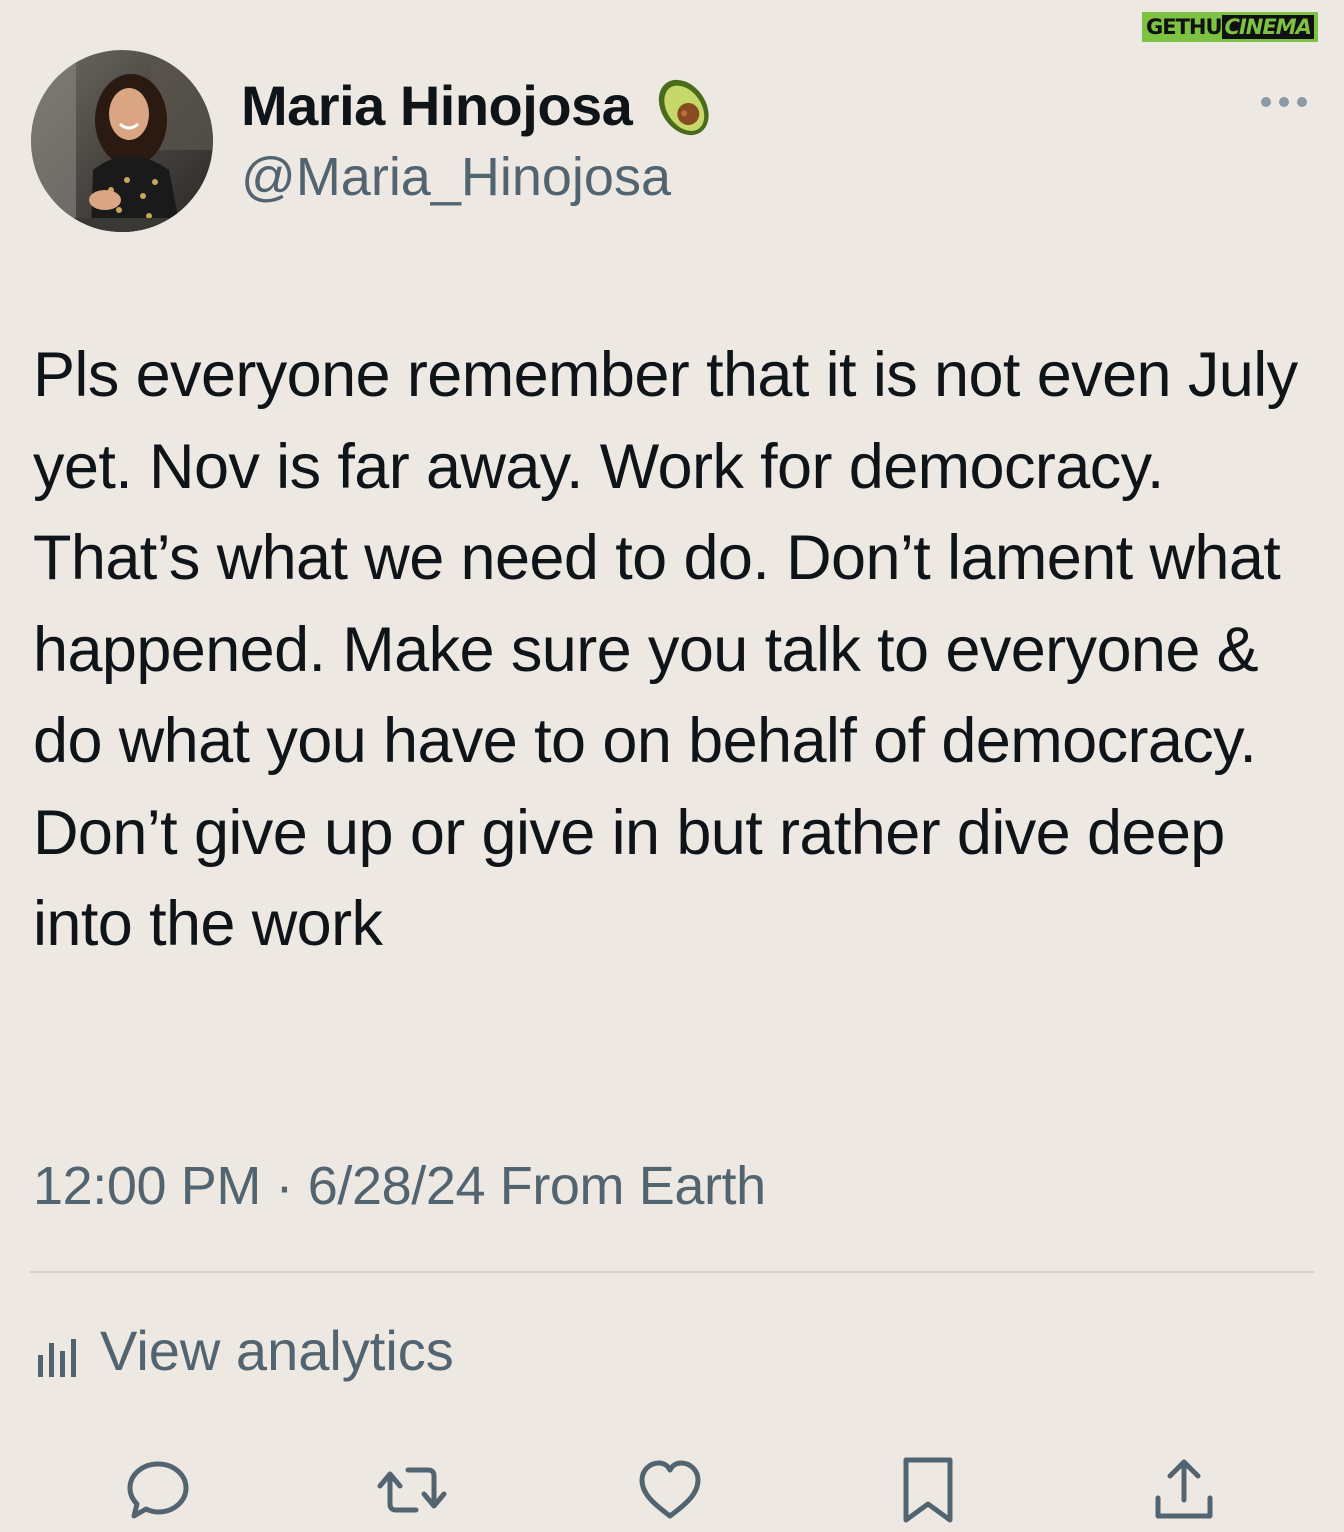 The width and height of the screenshot is (1344, 1532). I want to click on more-options-icon, so click(1284, 102).